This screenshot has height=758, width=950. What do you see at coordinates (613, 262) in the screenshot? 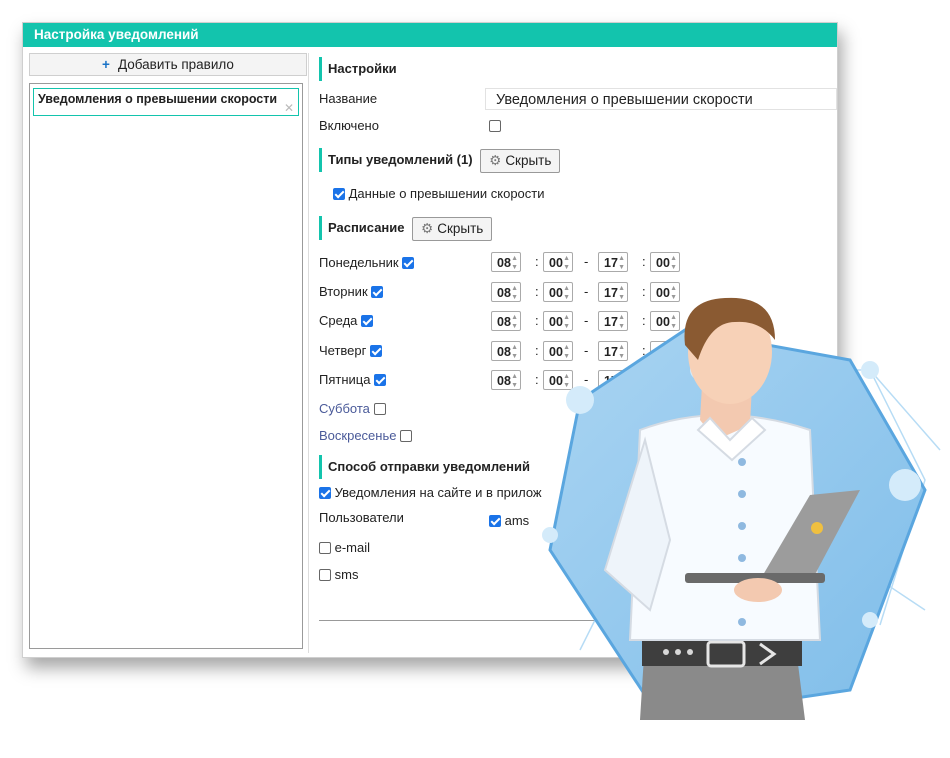
I see `end-hour-spinner: 17▲▼` at bounding box center [613, 262].